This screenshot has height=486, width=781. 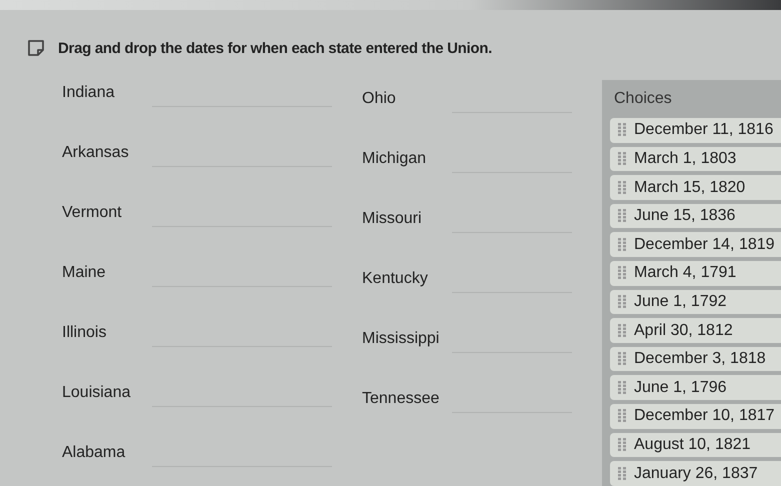 I want to click on date-choice: December 11, 1816, so click(x=695, y=130).